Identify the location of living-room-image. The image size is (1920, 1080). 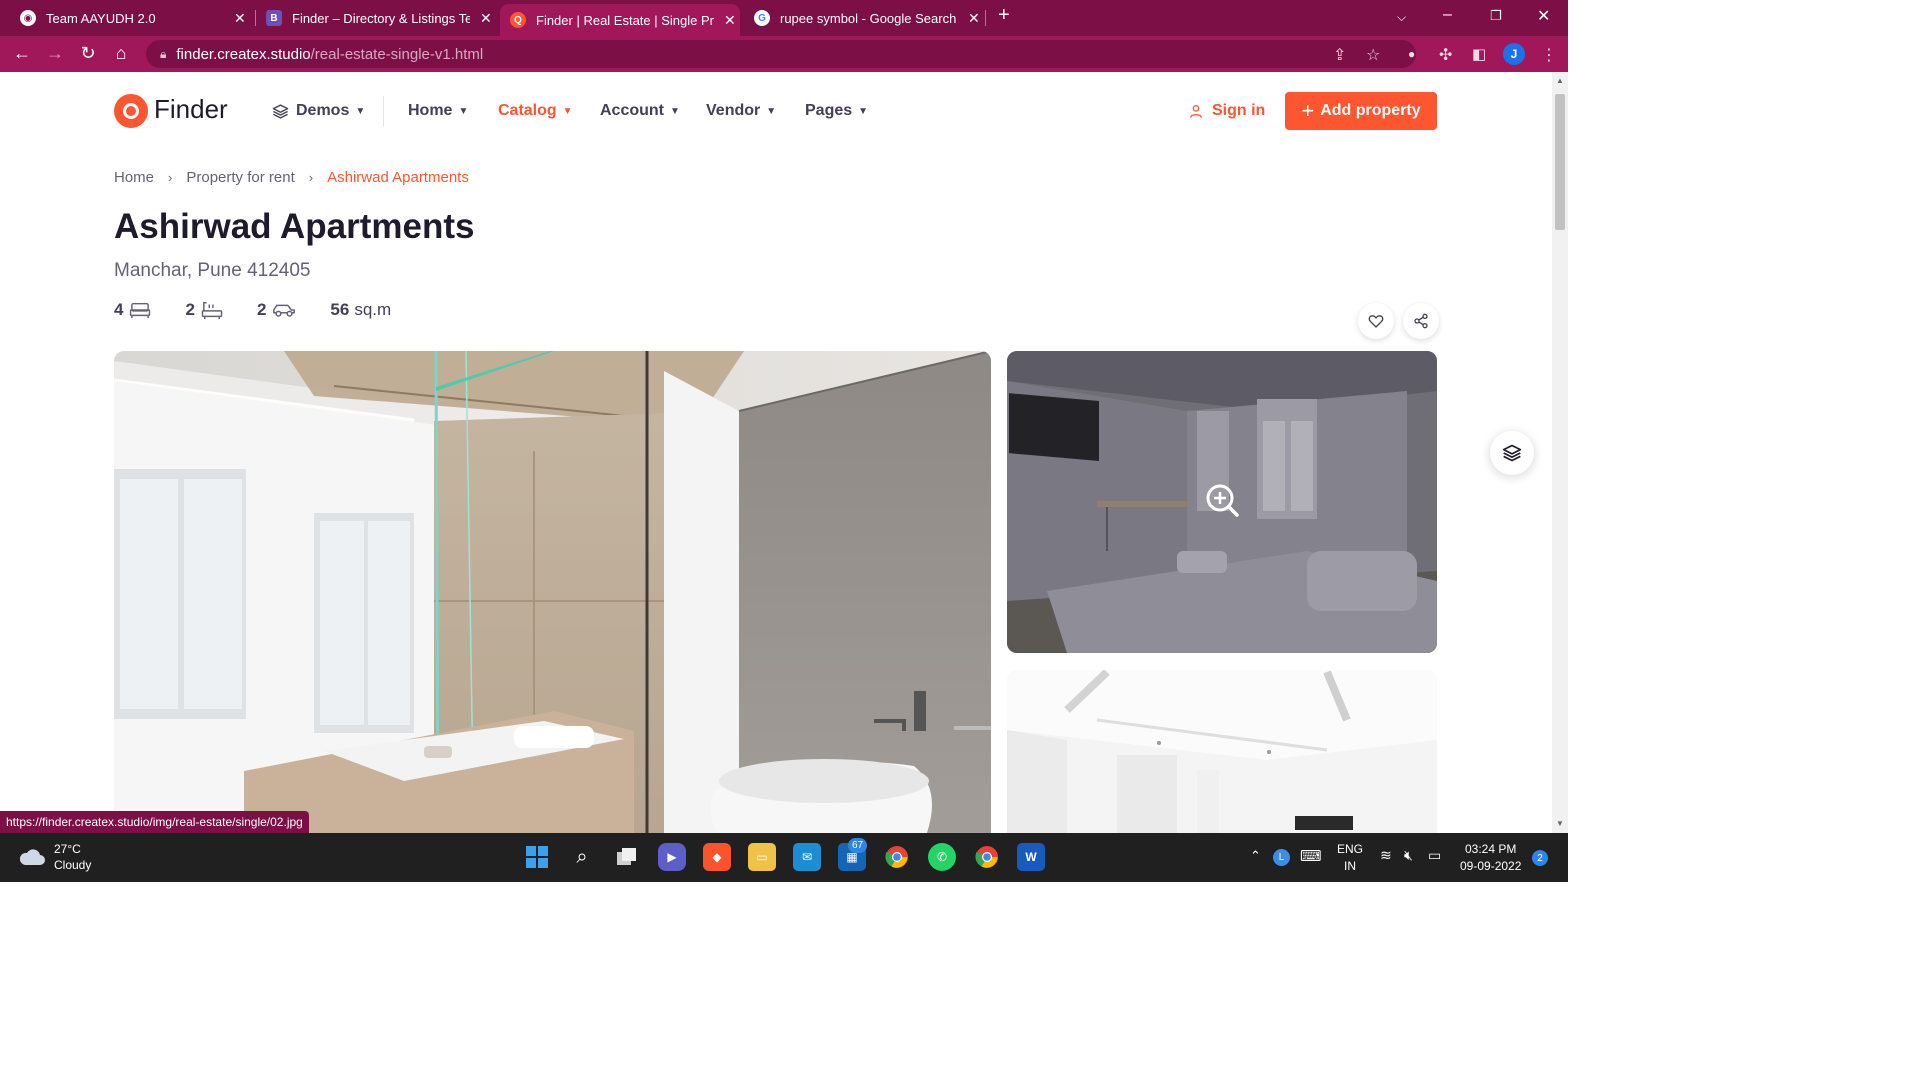
(1222, 751).